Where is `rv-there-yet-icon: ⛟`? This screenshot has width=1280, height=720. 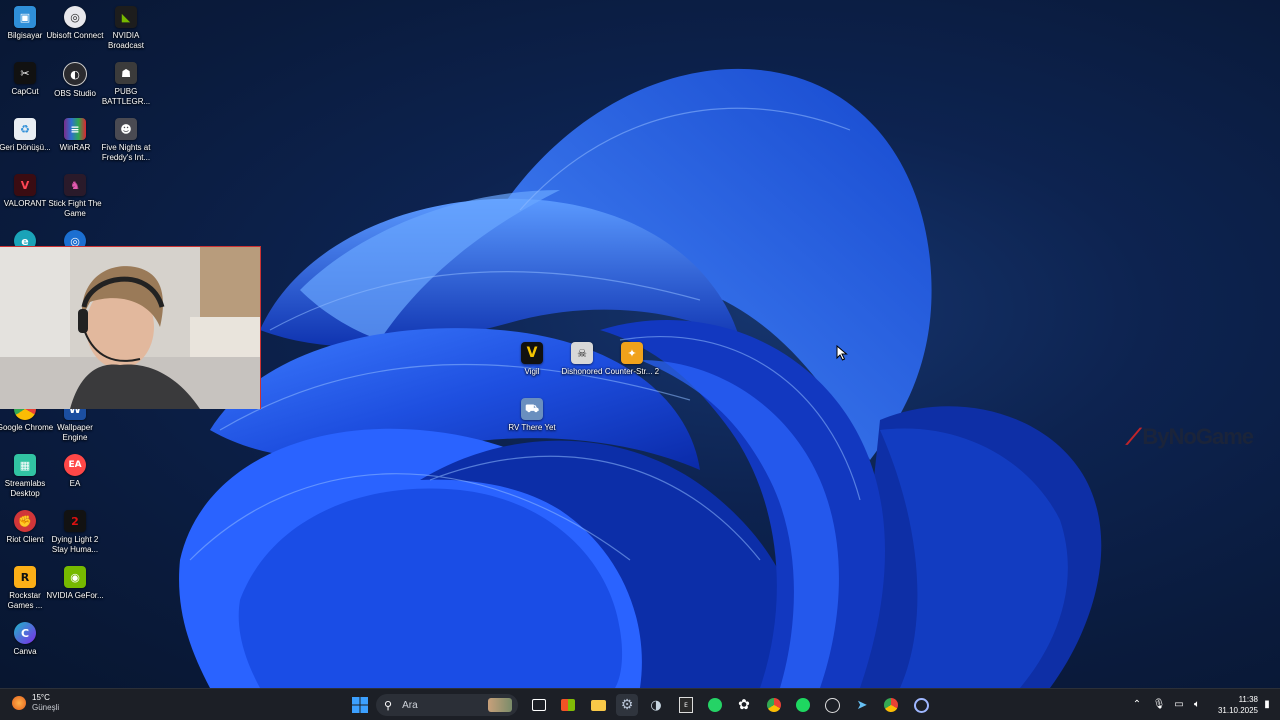 rv-there-yet-icon: ⛟ is located at coordinates (532, 409).